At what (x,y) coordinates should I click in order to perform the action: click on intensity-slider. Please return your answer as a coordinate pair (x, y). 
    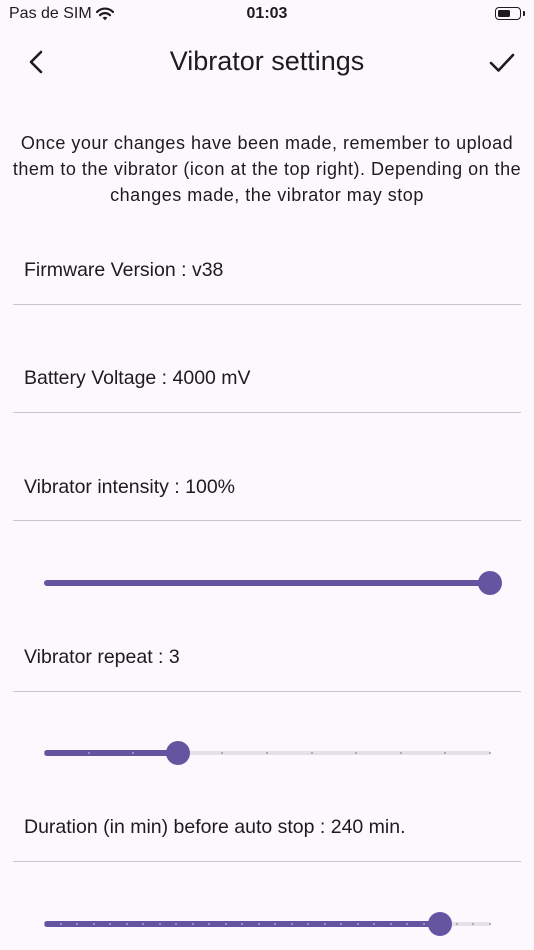
    Looking at the image, I should click on (273, 583).